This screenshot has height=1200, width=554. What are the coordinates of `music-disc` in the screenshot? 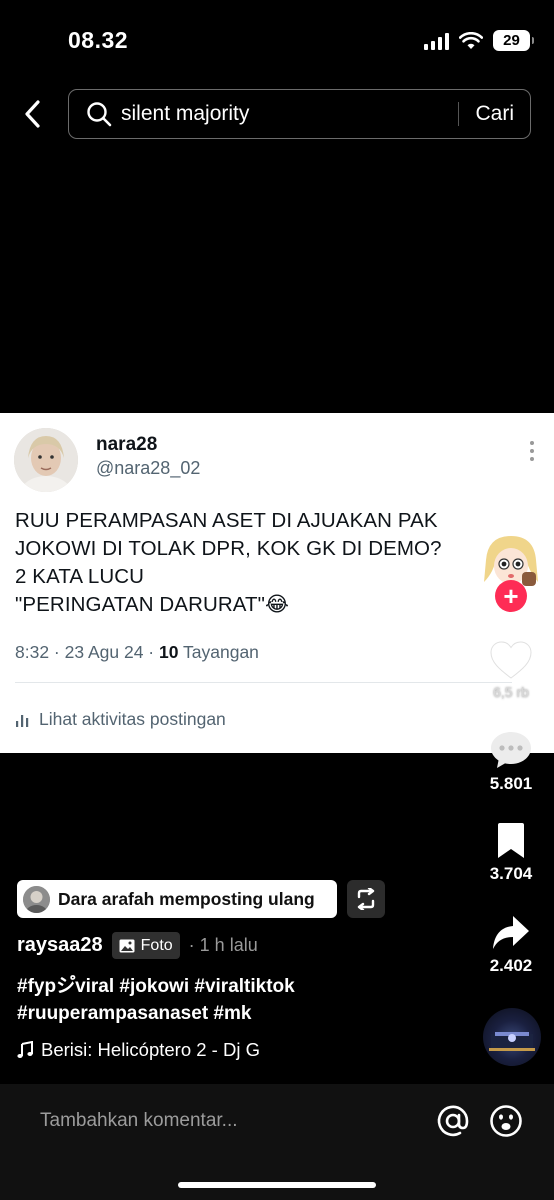 It's located at (512, 1037).